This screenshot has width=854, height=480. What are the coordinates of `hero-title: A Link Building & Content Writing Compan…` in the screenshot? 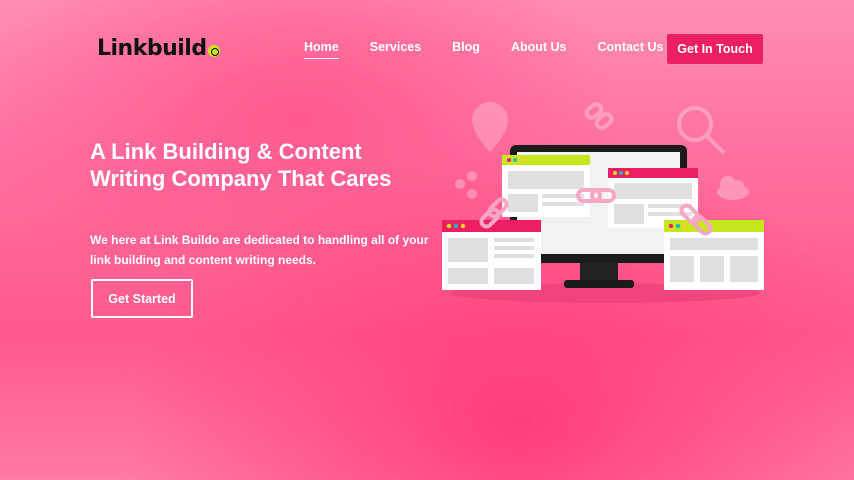 It's located at (241, 165).